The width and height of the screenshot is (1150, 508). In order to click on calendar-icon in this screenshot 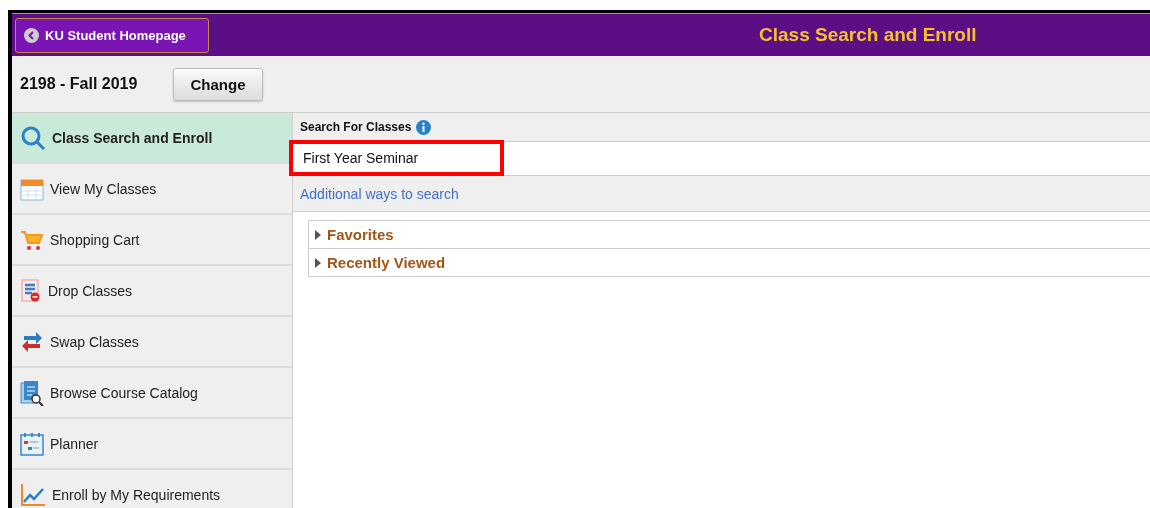, I will do `click(32, 188)`.